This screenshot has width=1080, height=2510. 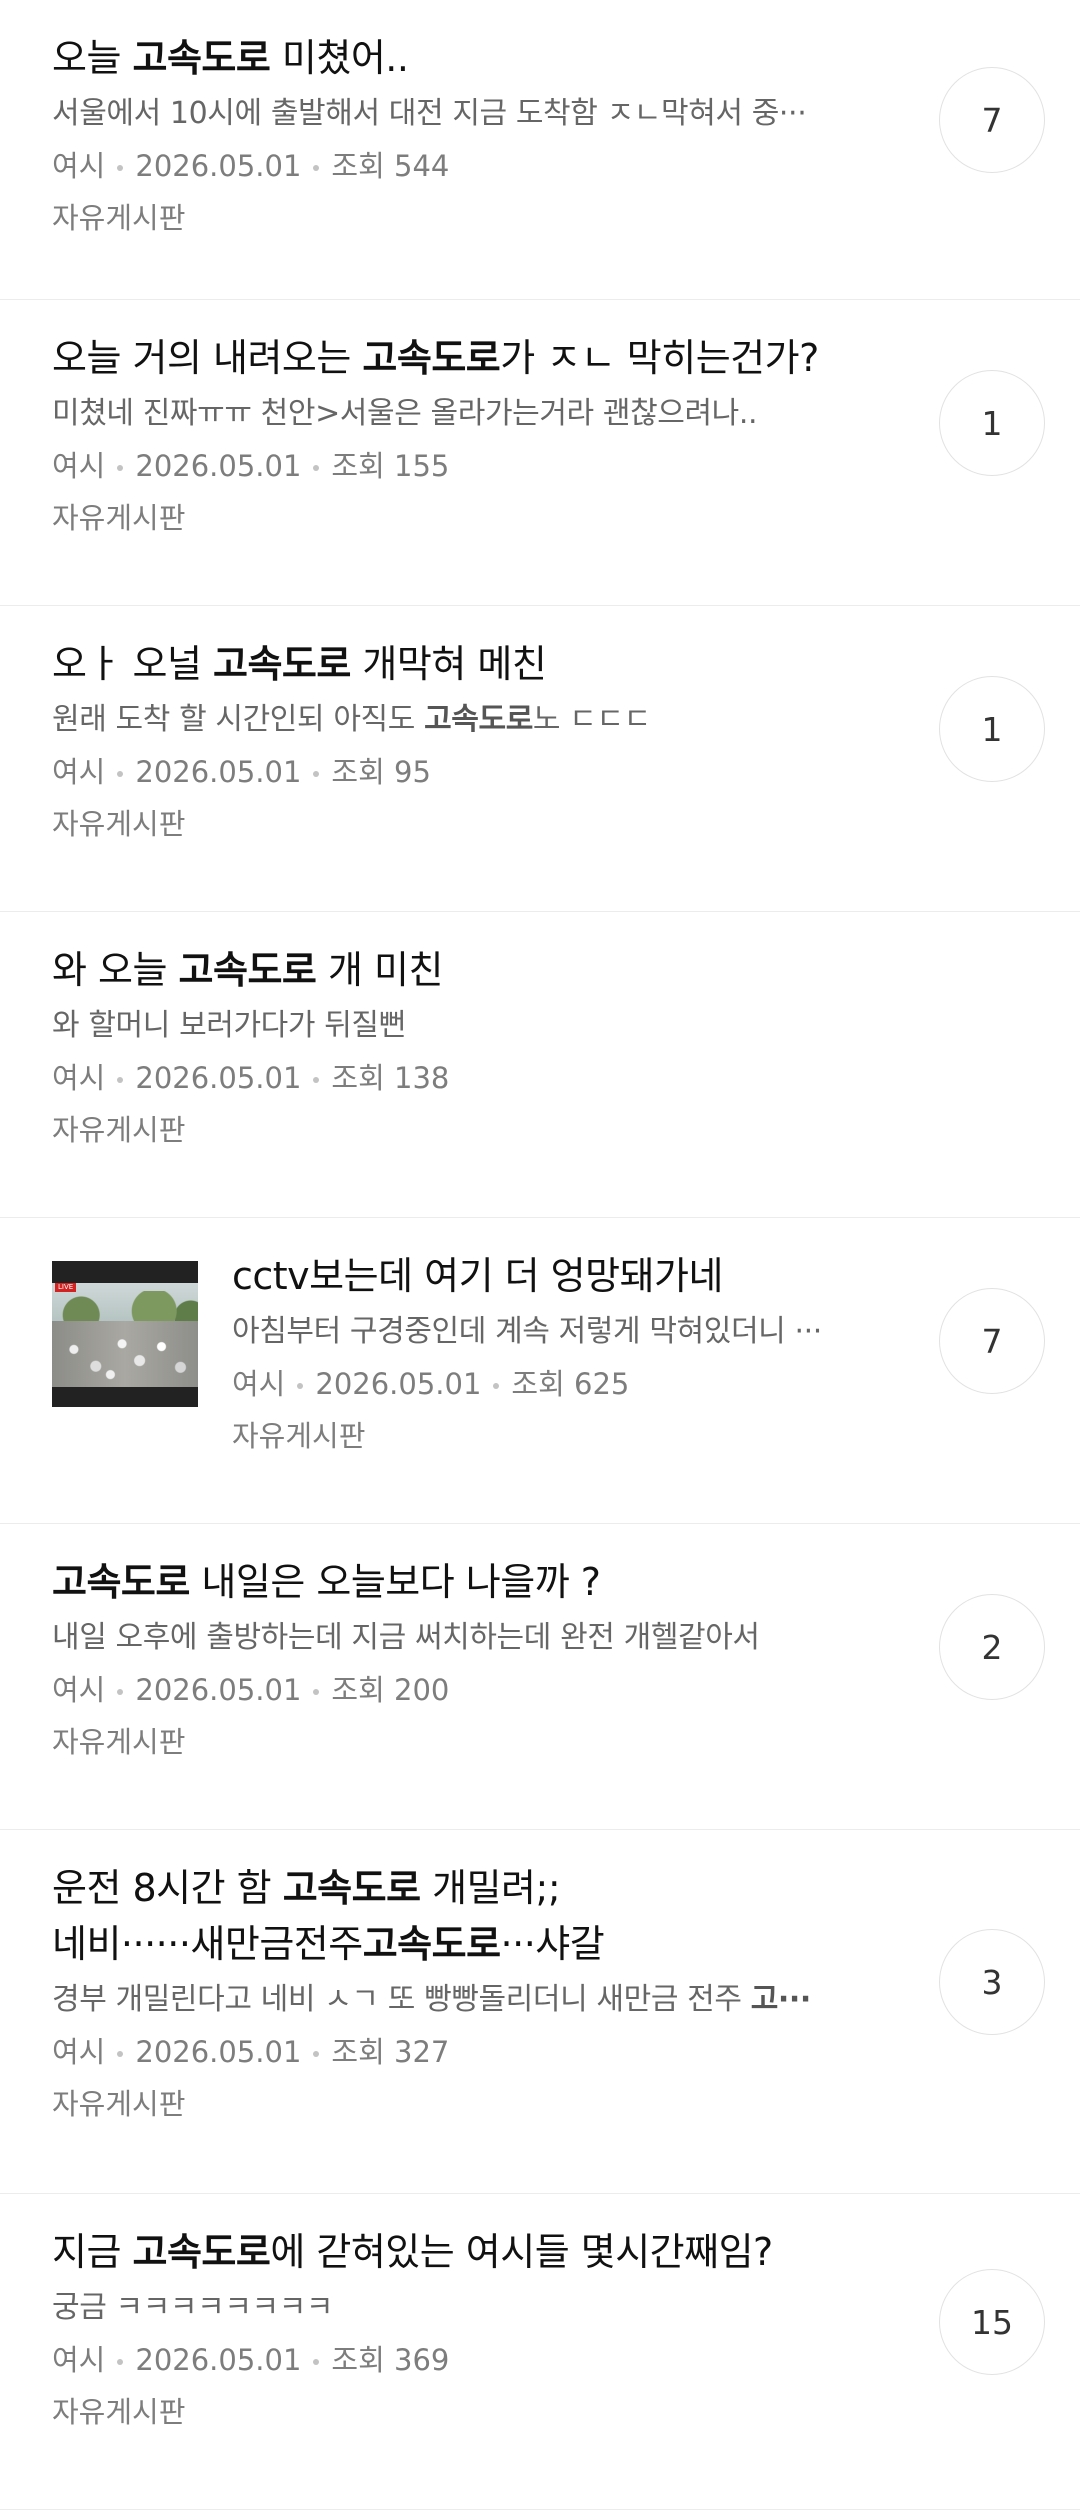 What do you see at coordinates (66, 1287) in the screenshot?
I see `live-badge: LIVE` at bounding box center [66, 1287].